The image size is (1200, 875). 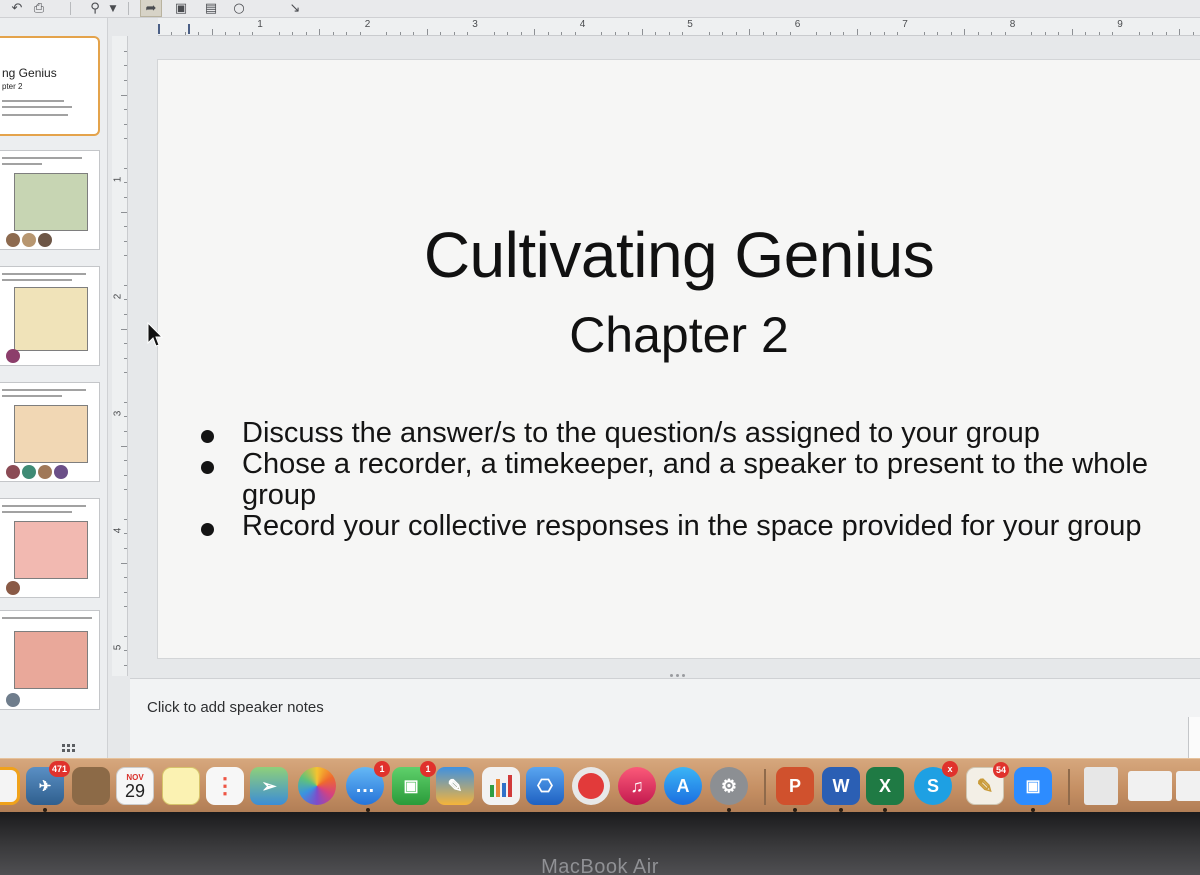 I want to click on news-icon, so click(x=591, y=786).